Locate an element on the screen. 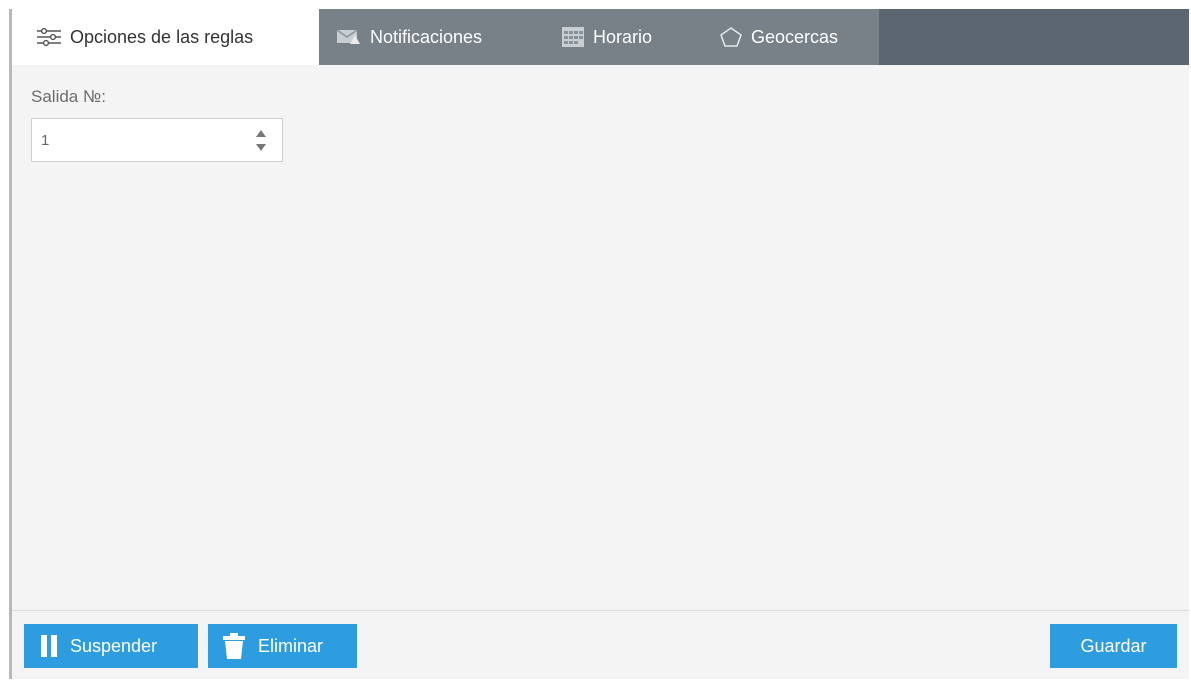  spin-down-icon is located at coordinates (261, 147).